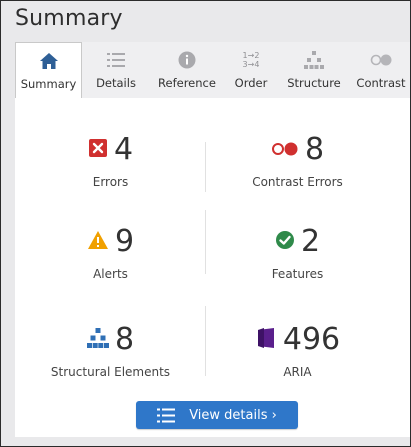 The width and height of the screenshot is (411, 447). Describe the element at coordinates (297, 372) in the screenshot. I see `aria-label: ARIA` at that location.